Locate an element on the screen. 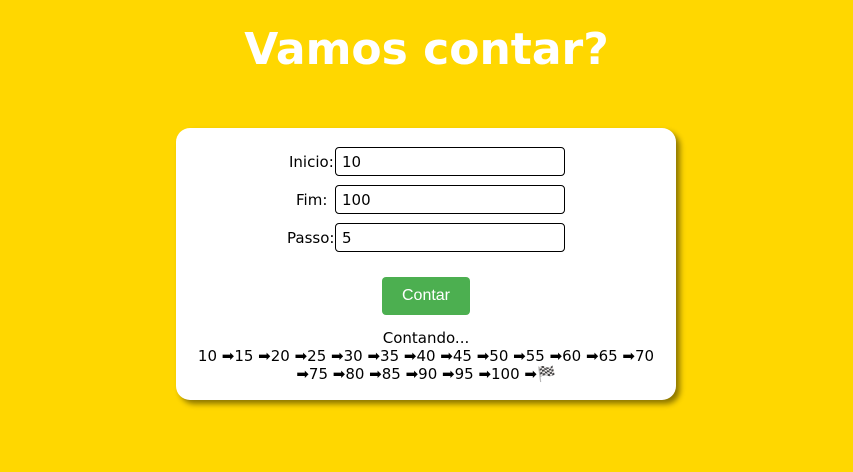 The image size is (853, 472). fim-label: Fim: is located at coordinates (312, 200).